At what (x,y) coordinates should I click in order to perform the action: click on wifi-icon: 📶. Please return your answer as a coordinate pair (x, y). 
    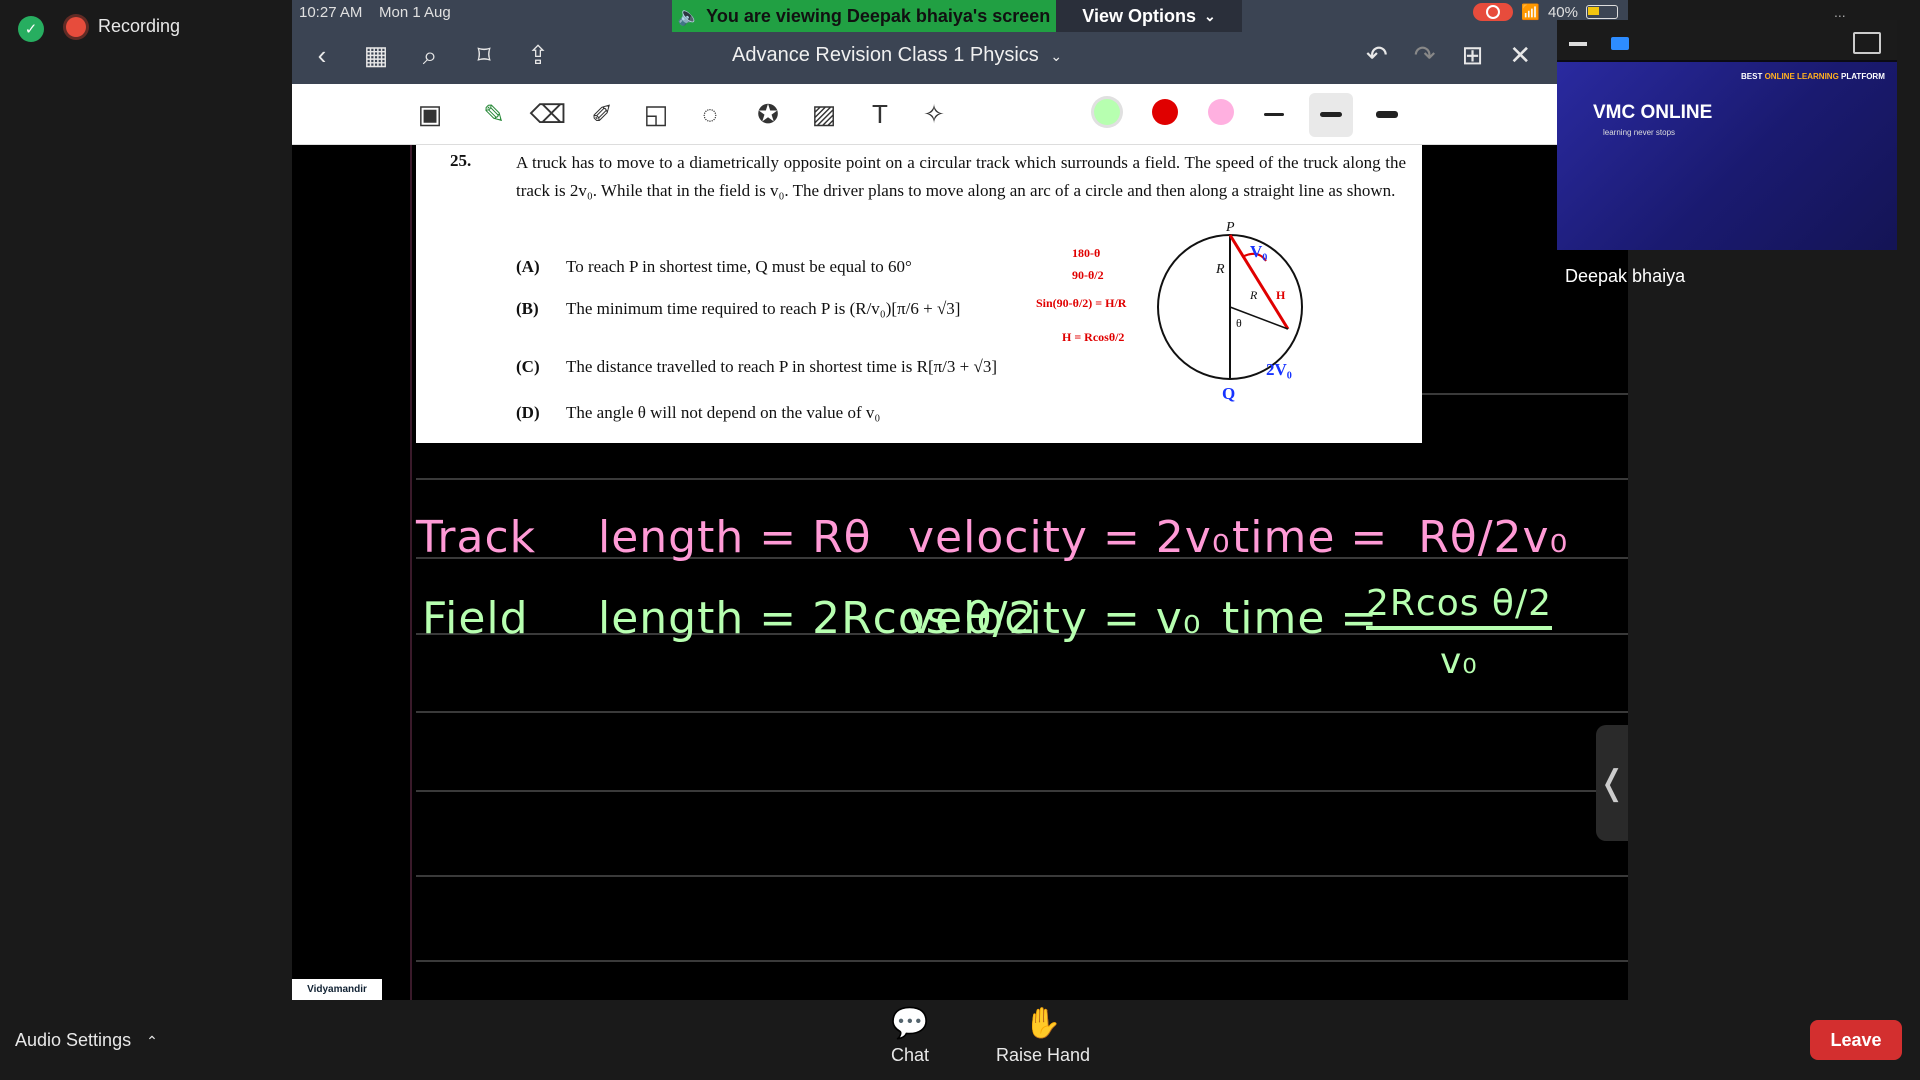
    Looking at the image, I should click on (1530, 12).